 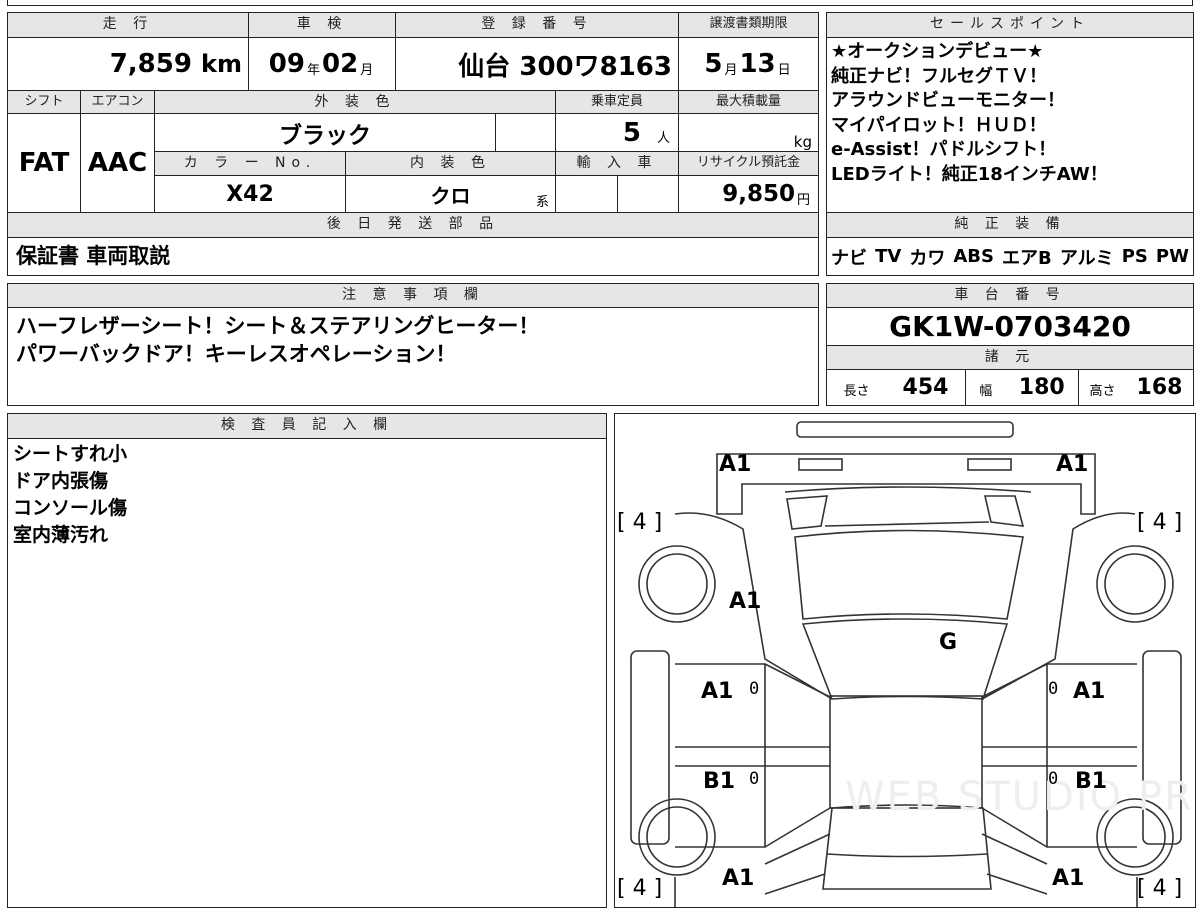 I want to click on color-no-header: カ ラ ー No., so click(x=250, y=163).